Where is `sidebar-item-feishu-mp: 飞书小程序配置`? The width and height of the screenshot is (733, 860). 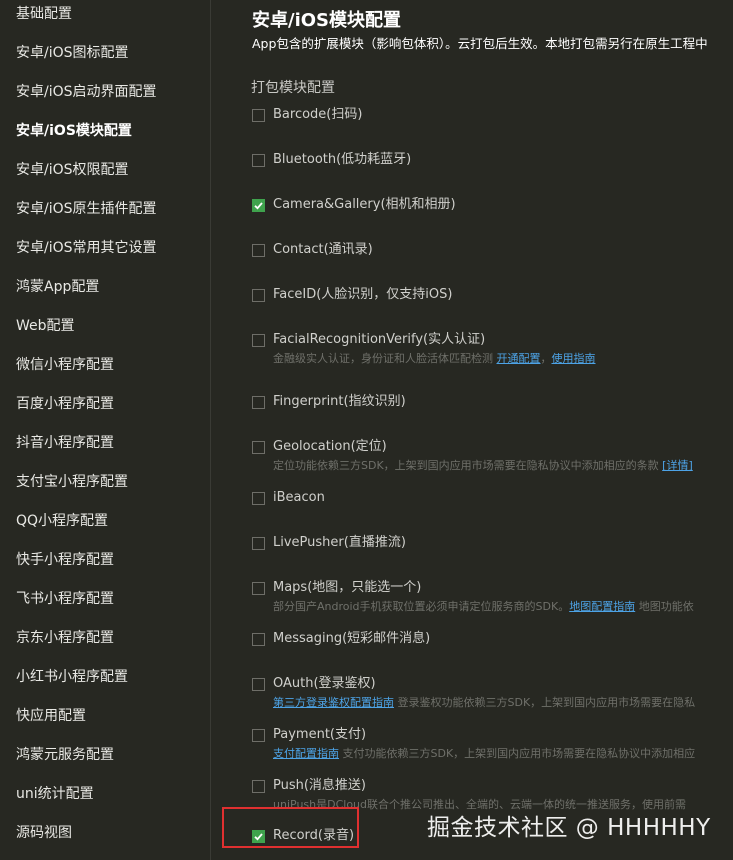 sidebar-item-feishu-mp: 飞书小程序配置 is located at coordinates (65, 599).